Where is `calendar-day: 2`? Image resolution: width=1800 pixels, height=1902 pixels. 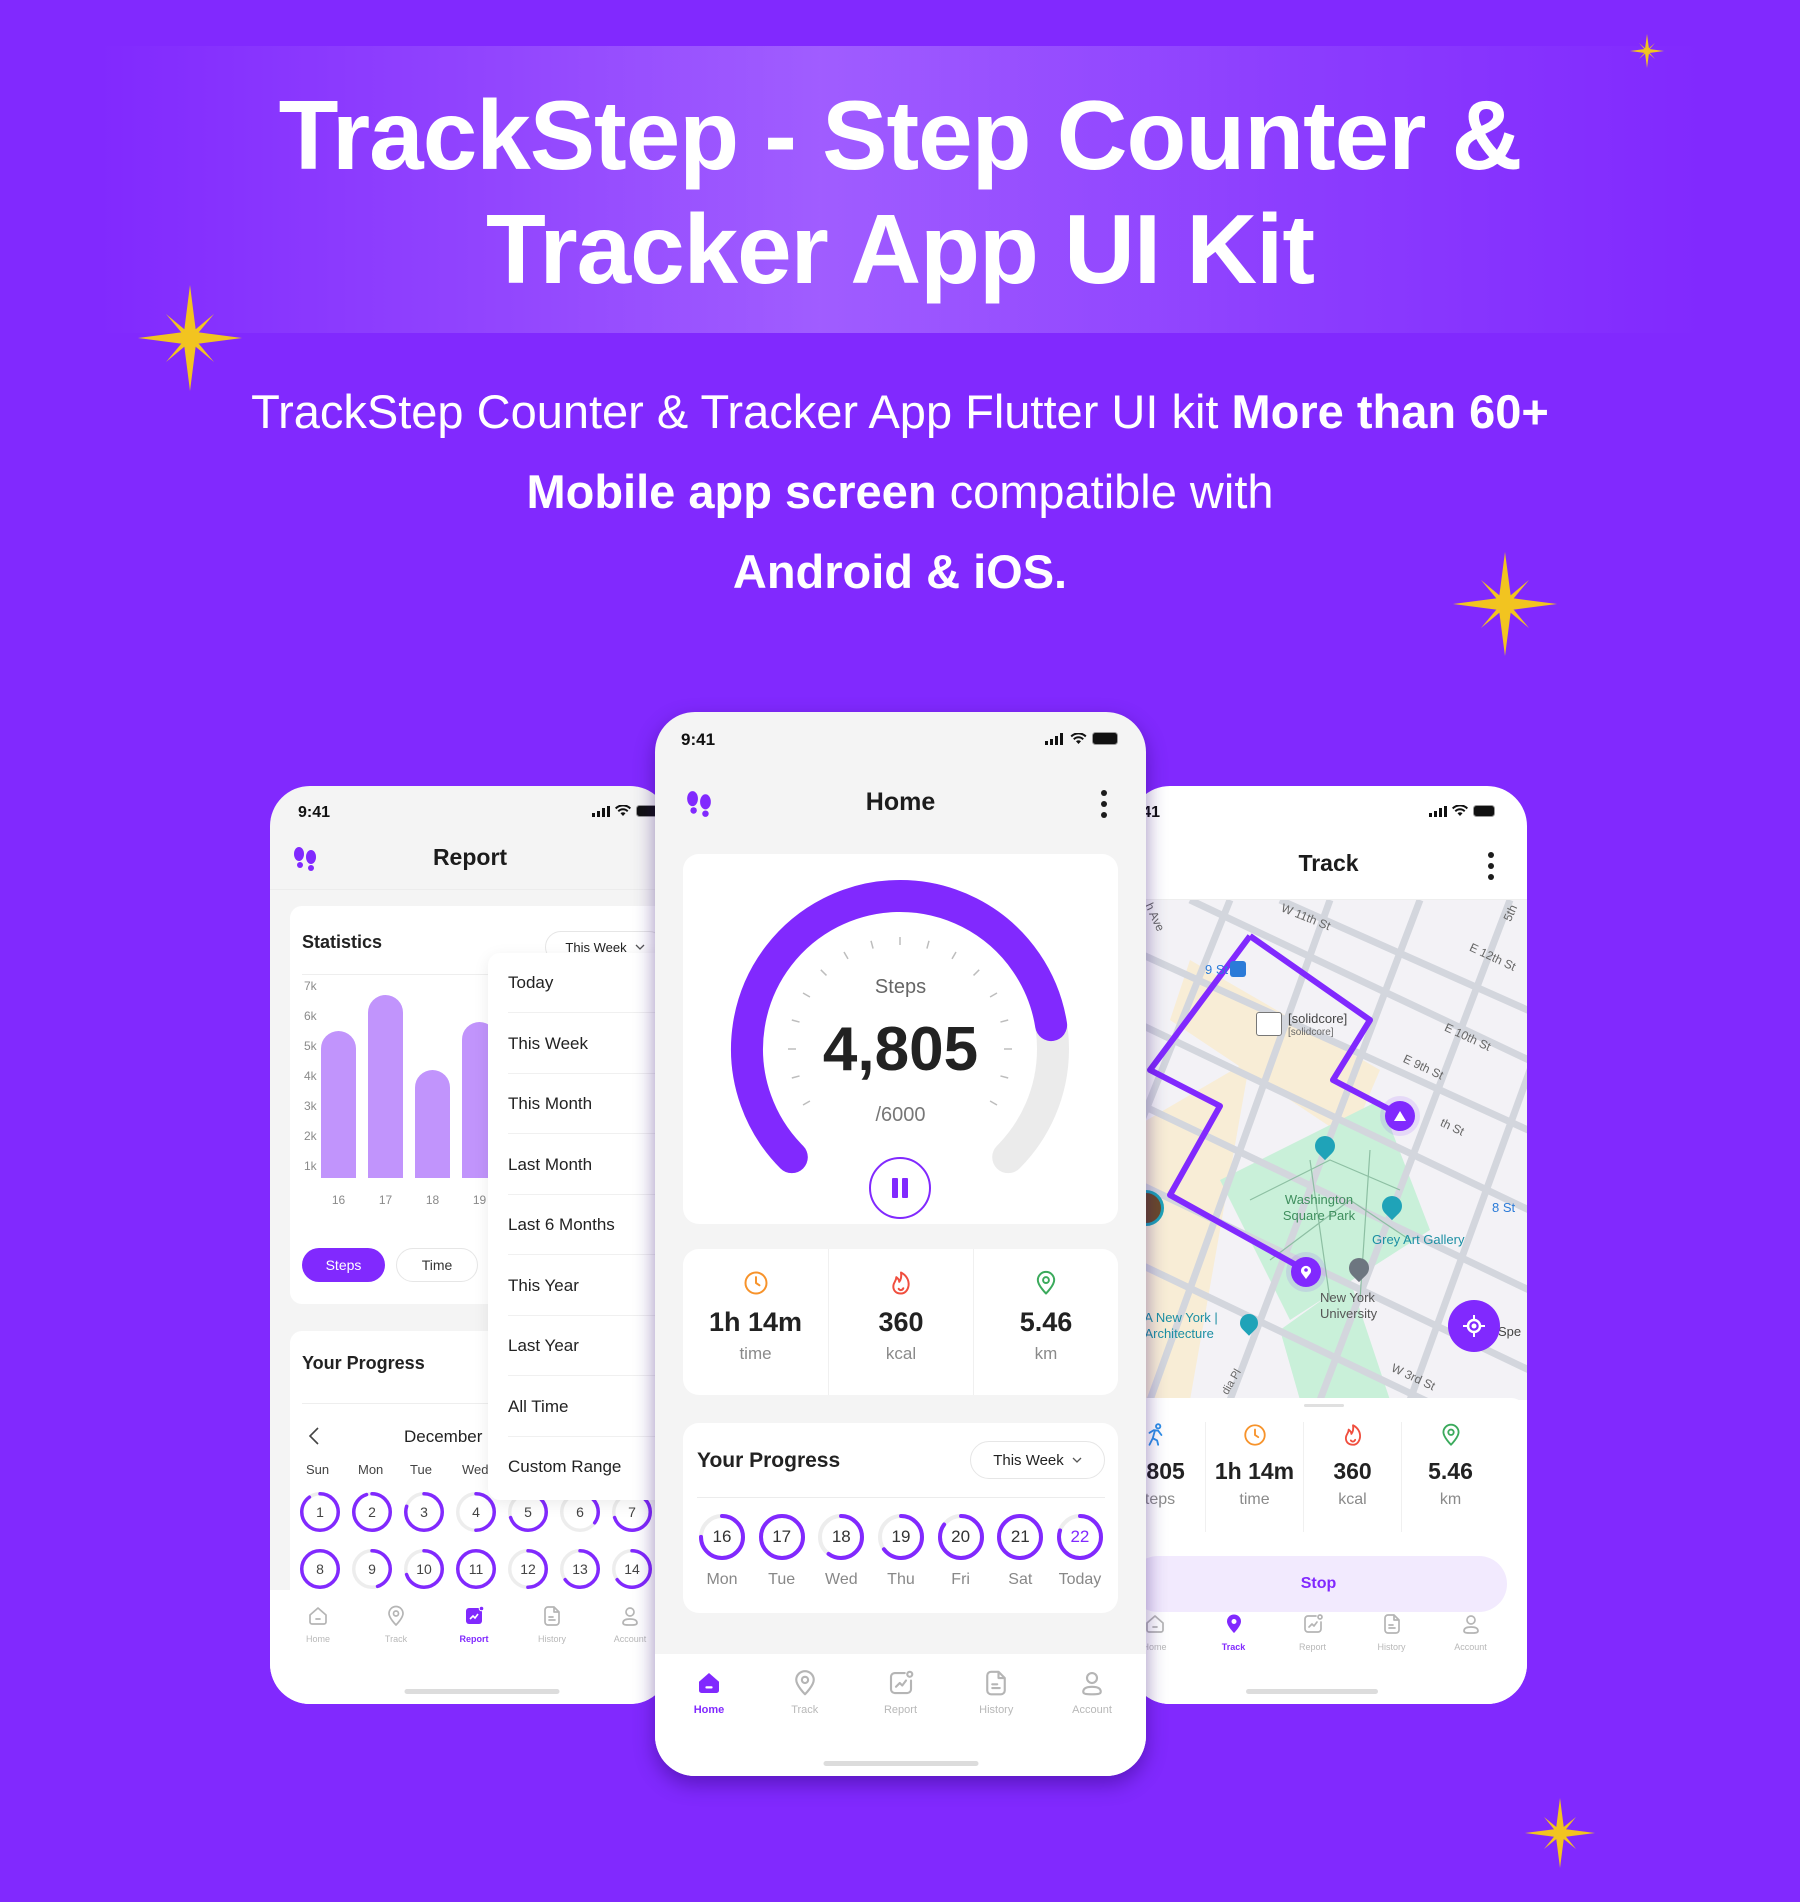 calendar-day: 2 is located at coordinates (372, 1512).